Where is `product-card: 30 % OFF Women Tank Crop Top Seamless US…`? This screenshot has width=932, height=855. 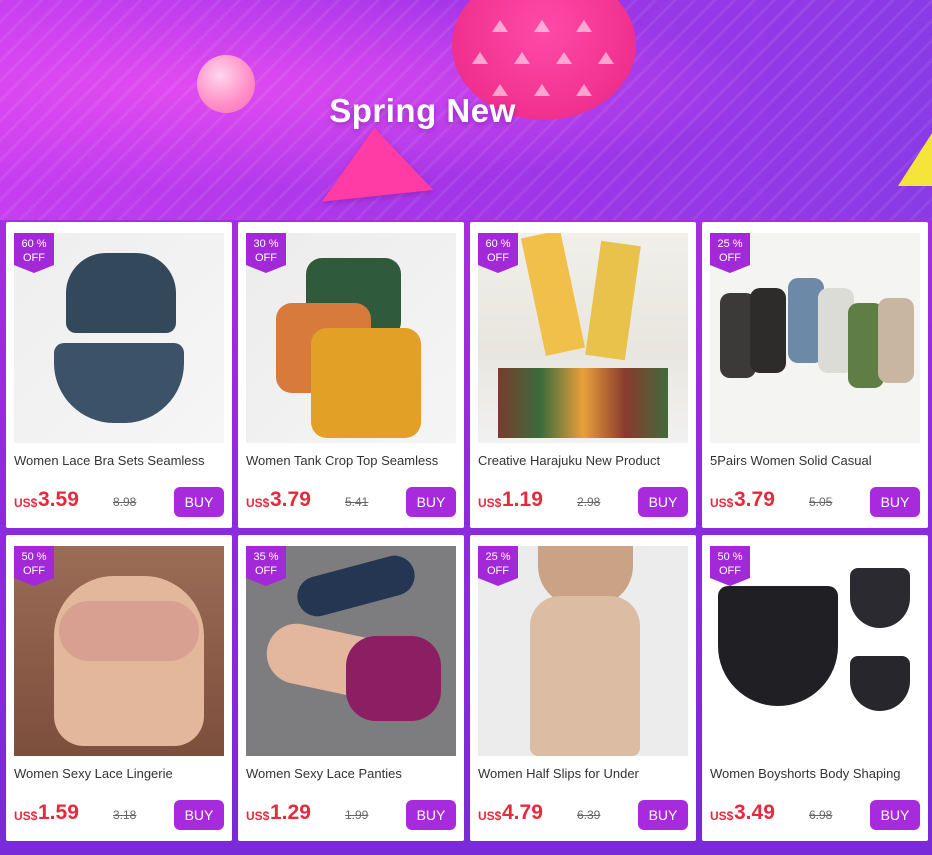
product-card: 30 % OFF Women Tank Crop Top Seamless US… is located at coordinates (351, 375).